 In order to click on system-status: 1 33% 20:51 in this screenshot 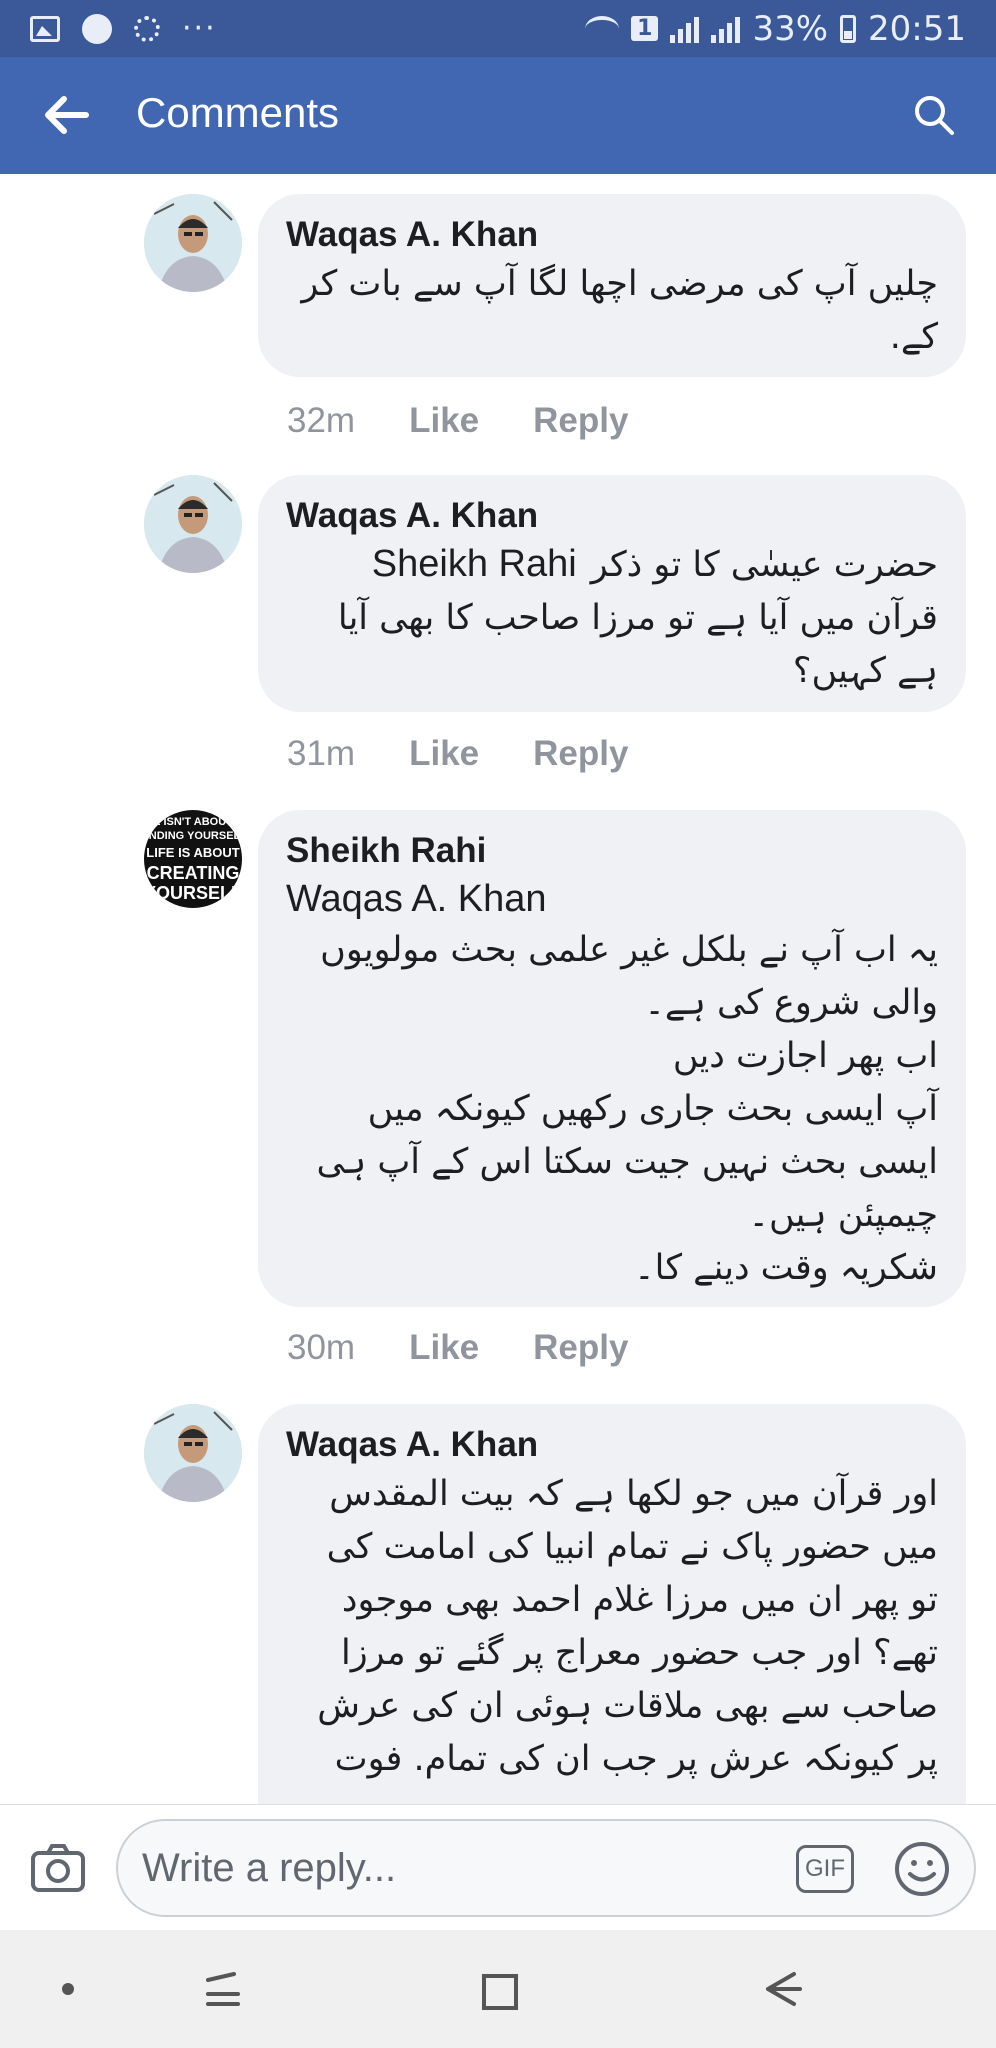, I will do `click(775, 29)`.